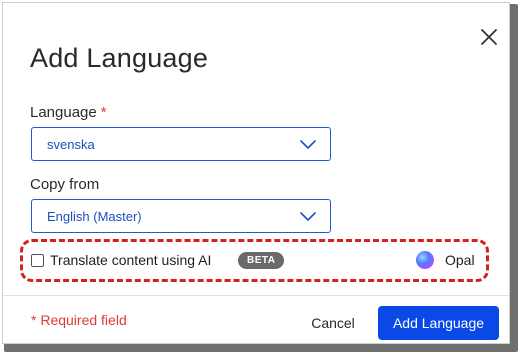 This screenshot has height=360, width=528. What do you see at coordinates (425, 260) in the screenshot?
I see `opal-icon` at bounding box center [425, 260].